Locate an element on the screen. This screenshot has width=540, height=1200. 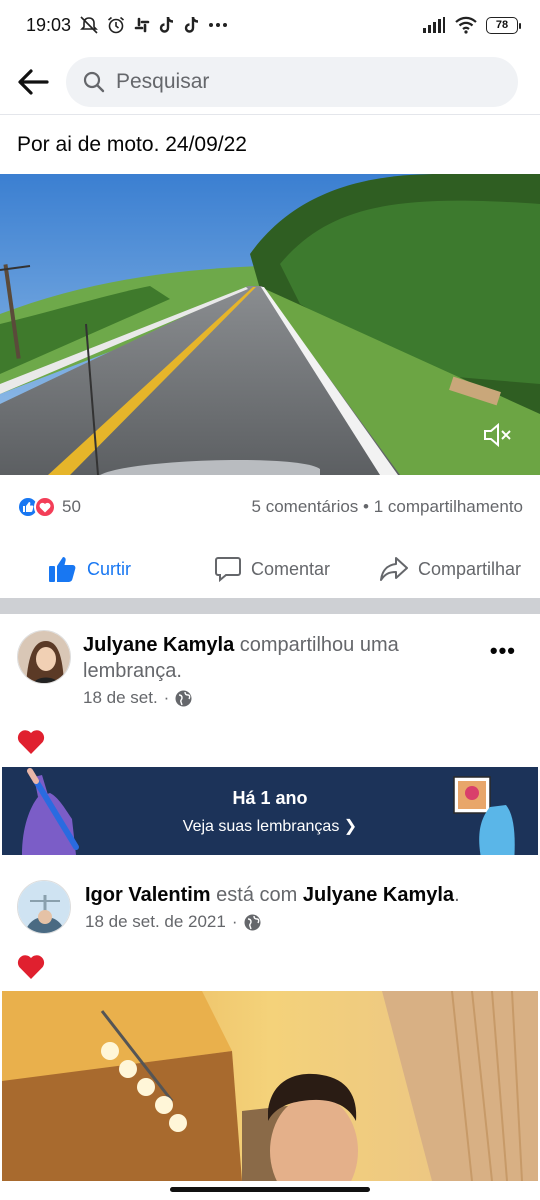
post-caption: Por ai de moto. 24/09/22 is located at coordinates (132, 144).